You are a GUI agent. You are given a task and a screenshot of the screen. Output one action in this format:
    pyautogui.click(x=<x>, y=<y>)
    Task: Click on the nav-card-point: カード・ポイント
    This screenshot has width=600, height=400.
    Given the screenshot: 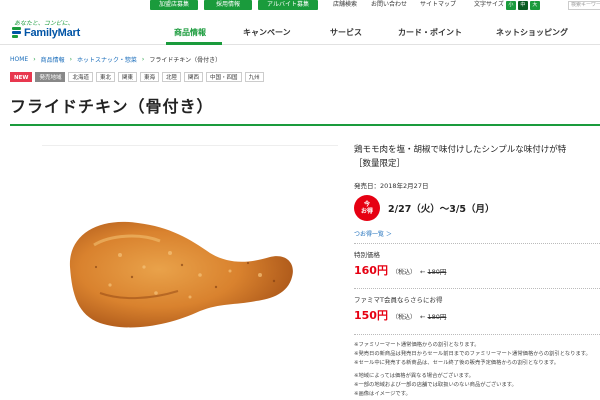 What is the action you would take?
    pyautogui.click(x=430, y=33)
    